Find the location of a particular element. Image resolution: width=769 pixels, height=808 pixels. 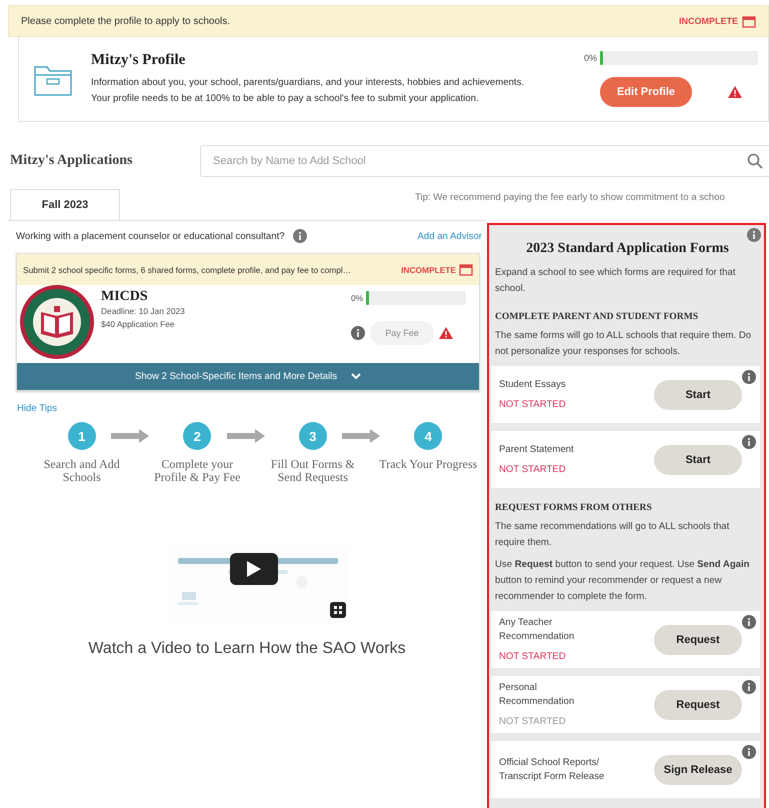

form-name: Official School Reports/ Transcript Form Release is located at coordinates (552, 770).